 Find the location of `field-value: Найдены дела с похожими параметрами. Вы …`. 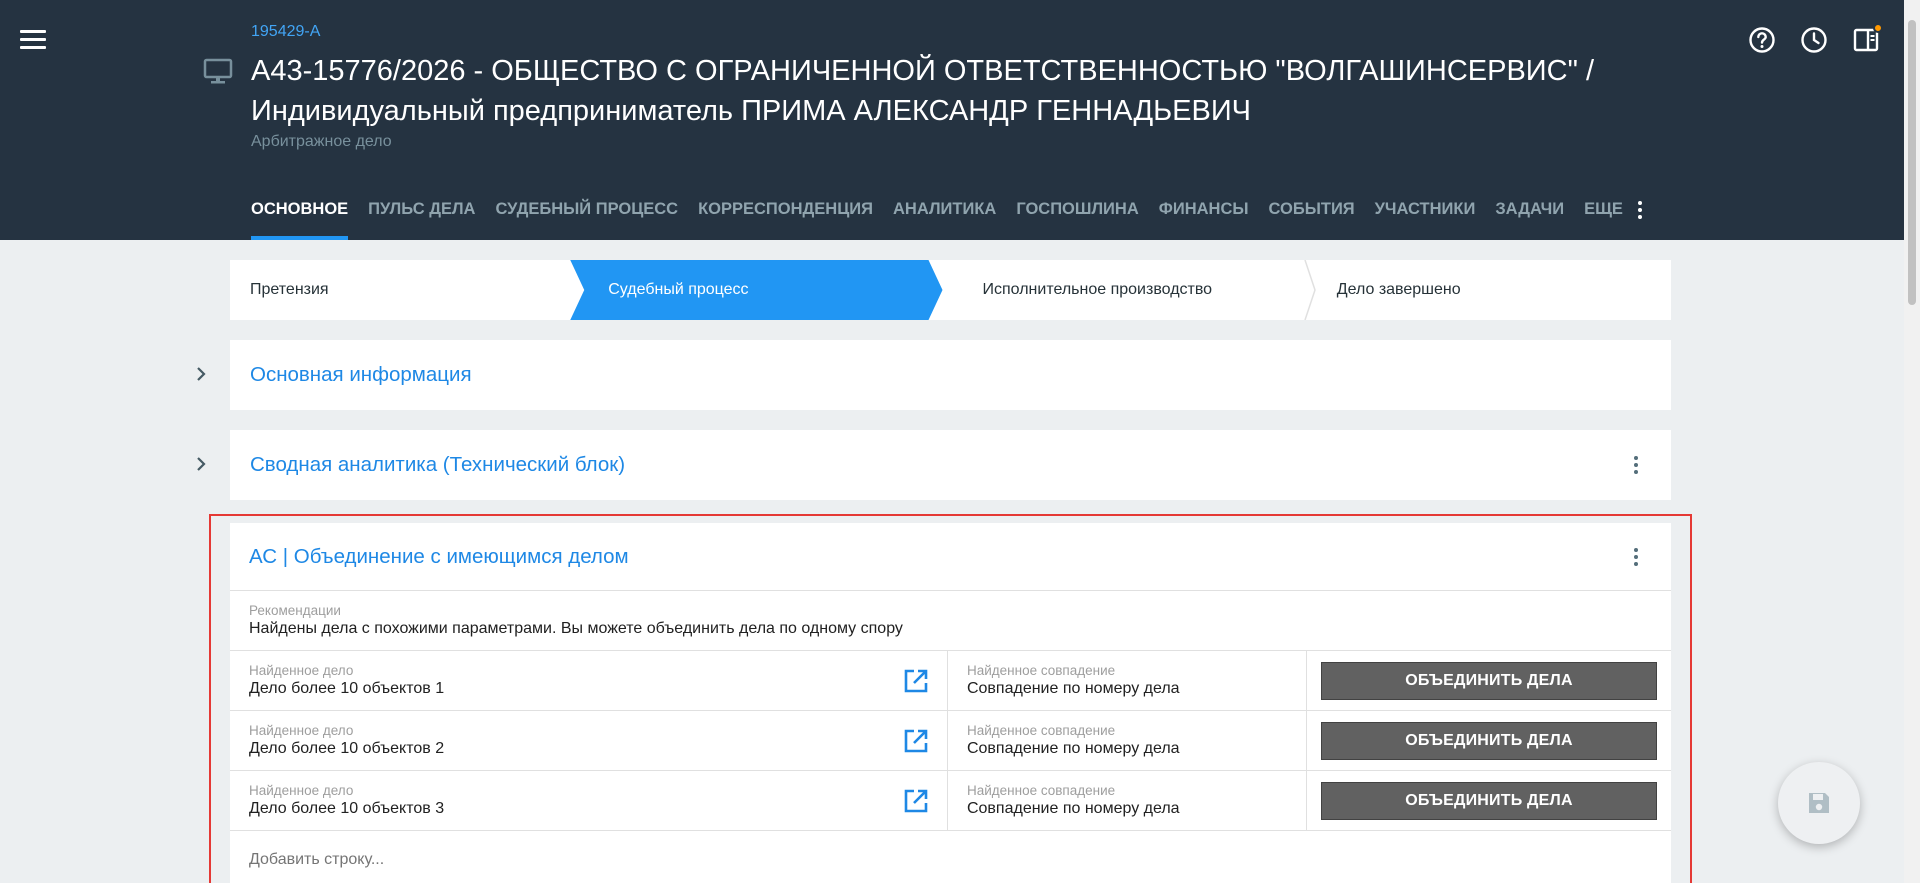

field-value: Найдены дела с похожими параметрами. Вы … is located at coordinates (576, 628).